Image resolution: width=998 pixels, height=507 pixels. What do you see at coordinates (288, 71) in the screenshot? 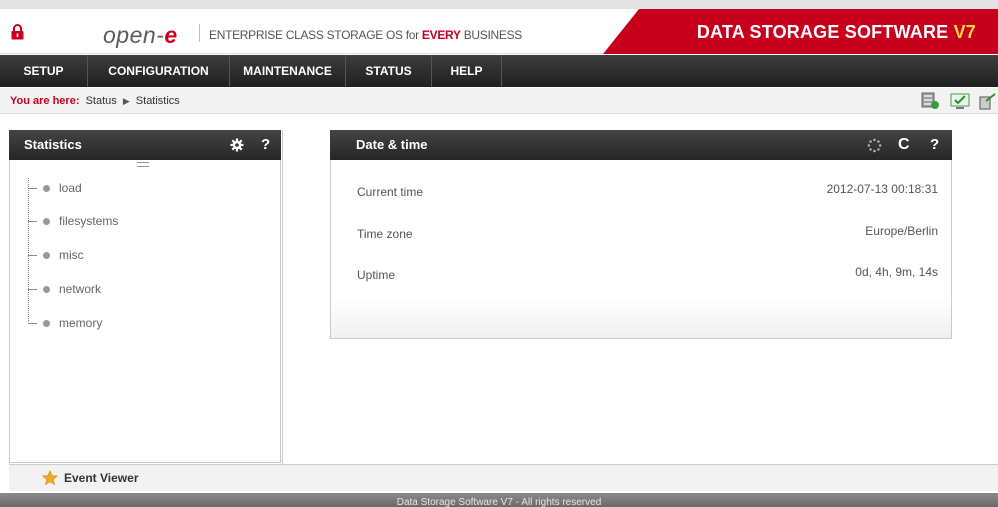
I see `nav-maintenance: MAINTENANCE` at bounding box center [288, 71].